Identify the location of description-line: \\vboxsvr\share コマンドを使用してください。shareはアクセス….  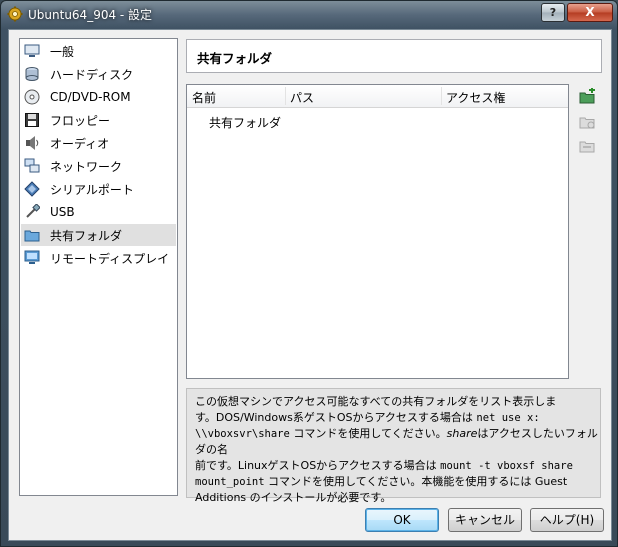
(397, 442).